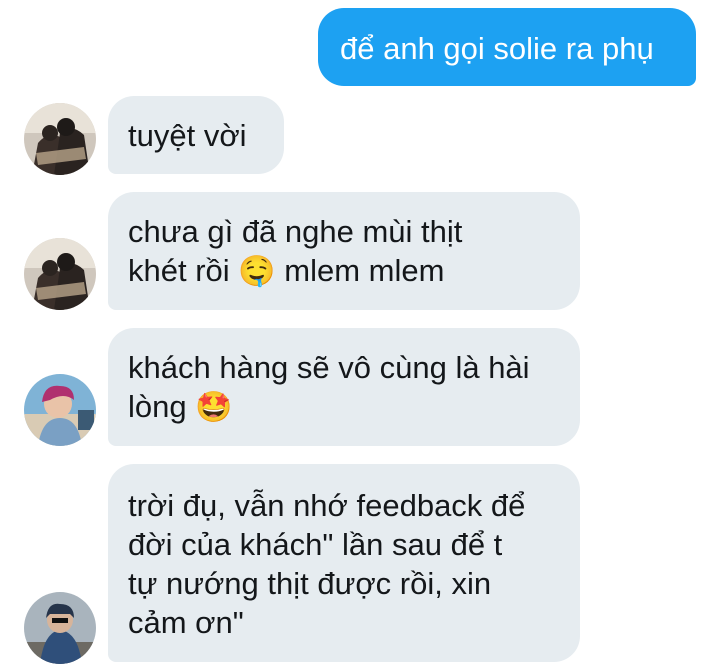 This screenshot has width=720, height=672. What do you see at coordinates (187, 135) in the screenshot?
I see `message-text: tuyệt vời` at bounding box center [187, 135].